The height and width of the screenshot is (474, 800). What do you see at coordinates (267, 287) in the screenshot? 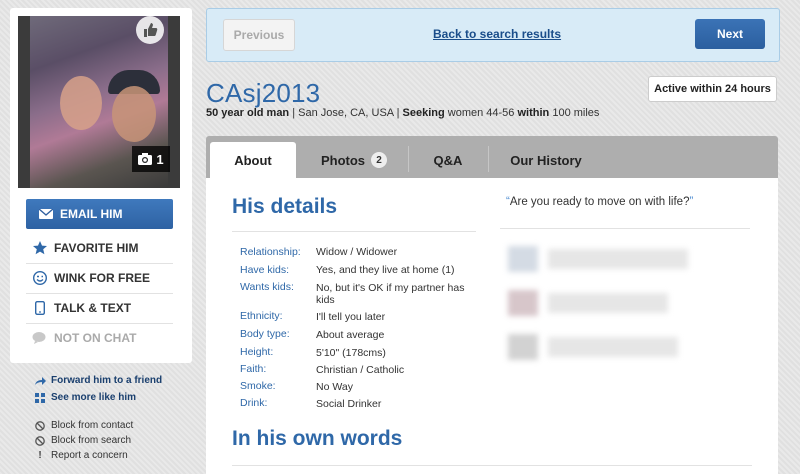
I see `detail-label: Wants kids:` at bounding box center [267, 287].